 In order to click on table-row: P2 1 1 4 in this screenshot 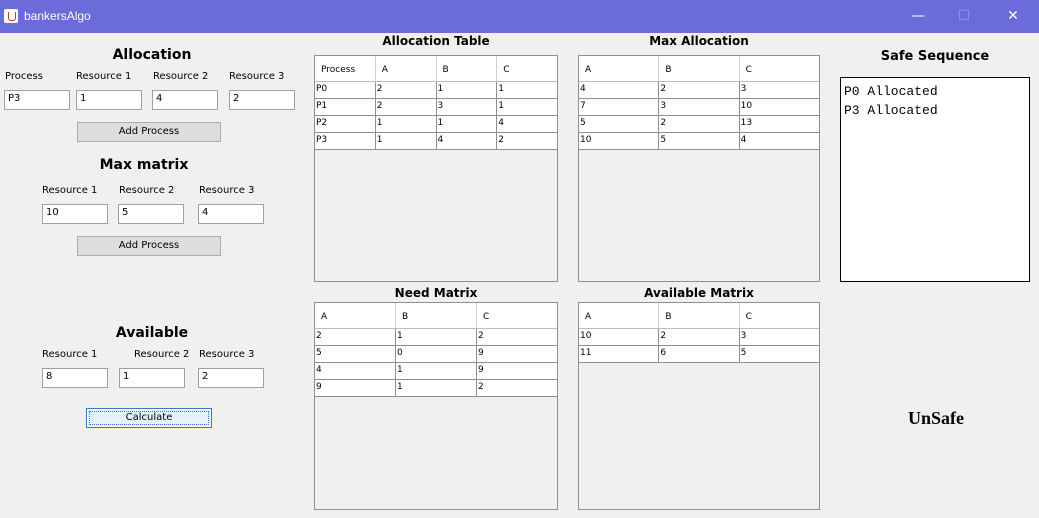, I will do `click(436, 124)`.